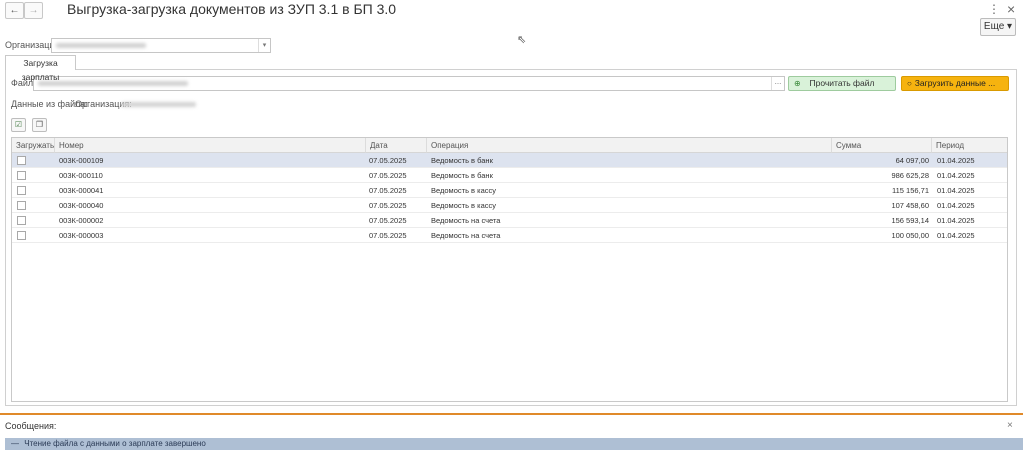 The image size is (1023, 450). Describe the element at coordinates (522, 40) in the screenshot. I see `mouse-cursor-icon: ⇖` at that location.